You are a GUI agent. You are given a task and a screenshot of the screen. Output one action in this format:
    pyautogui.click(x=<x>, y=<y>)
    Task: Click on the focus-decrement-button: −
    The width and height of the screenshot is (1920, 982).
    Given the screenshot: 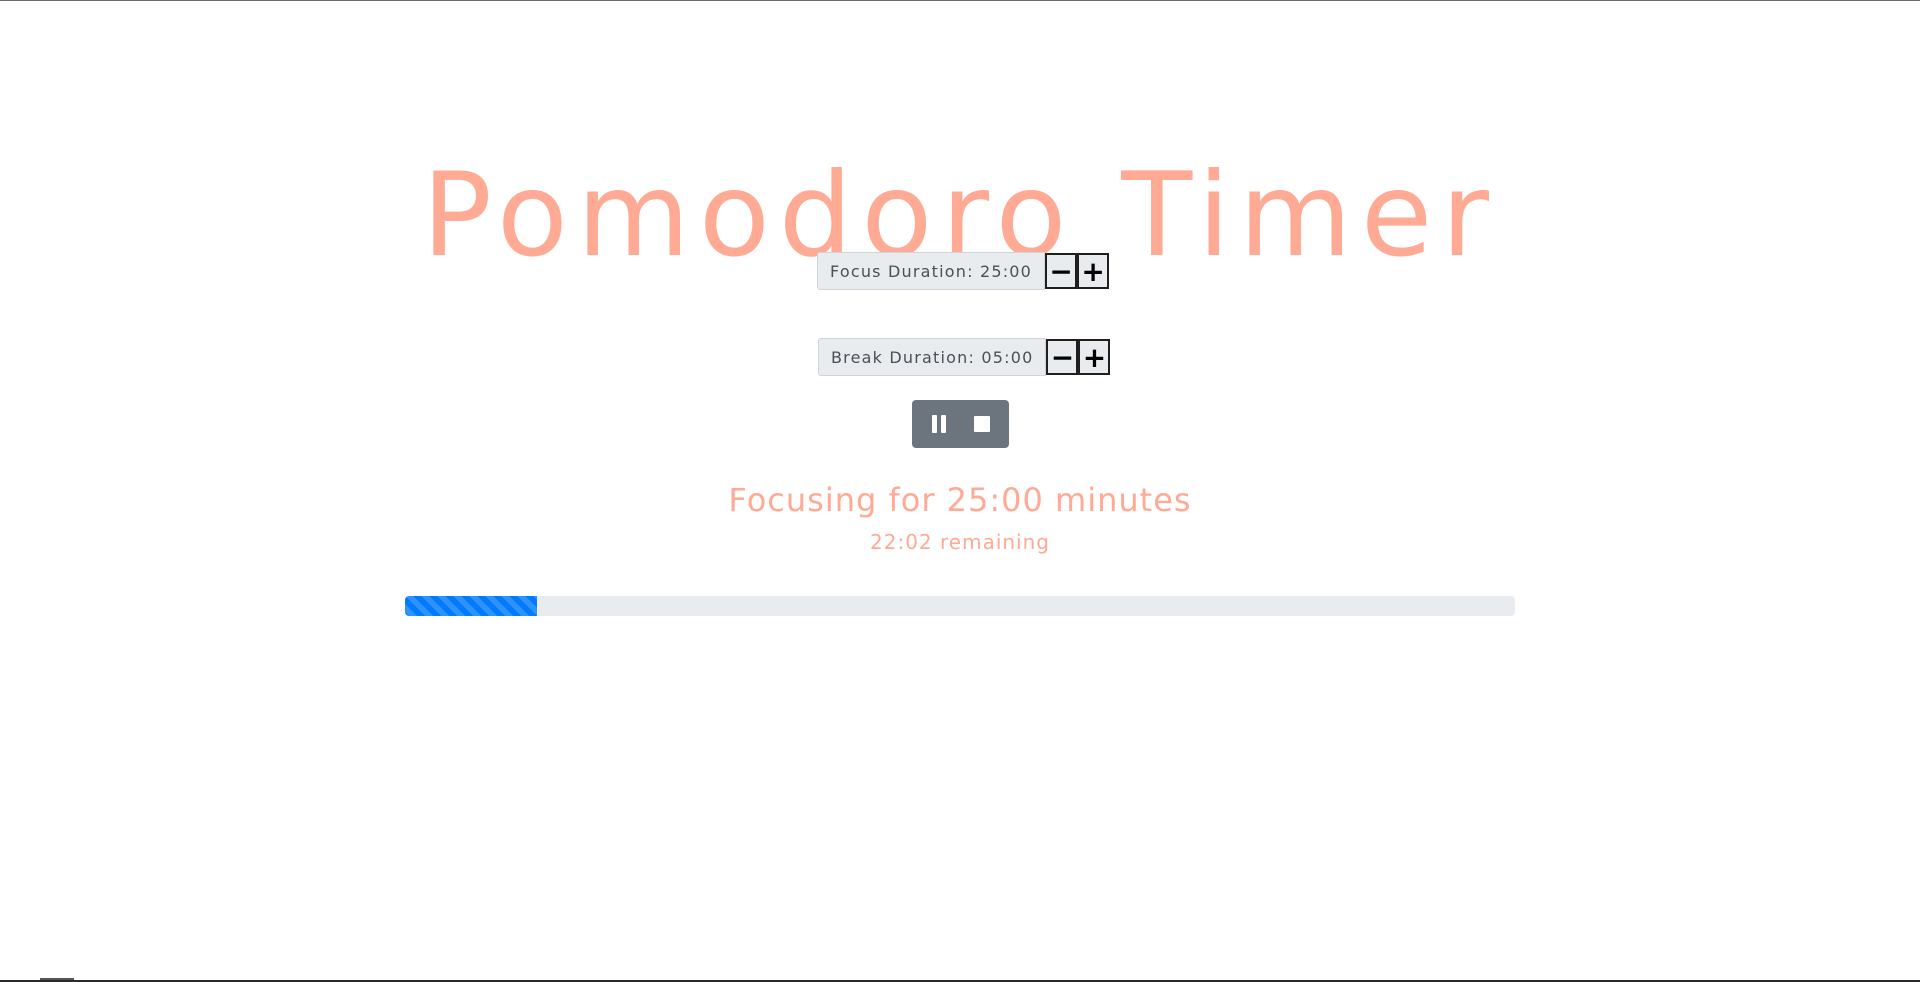 What is the action you would take?
    pyautogui.click(x=1061, y=271)
    